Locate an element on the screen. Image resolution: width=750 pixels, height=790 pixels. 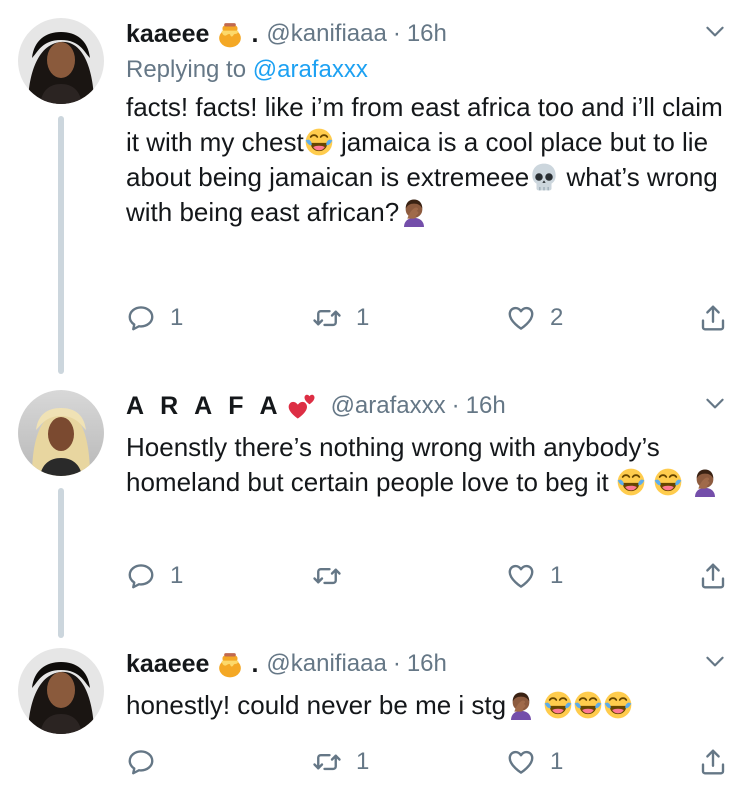
two-hearts-icon is located at coordinates (302, 406).